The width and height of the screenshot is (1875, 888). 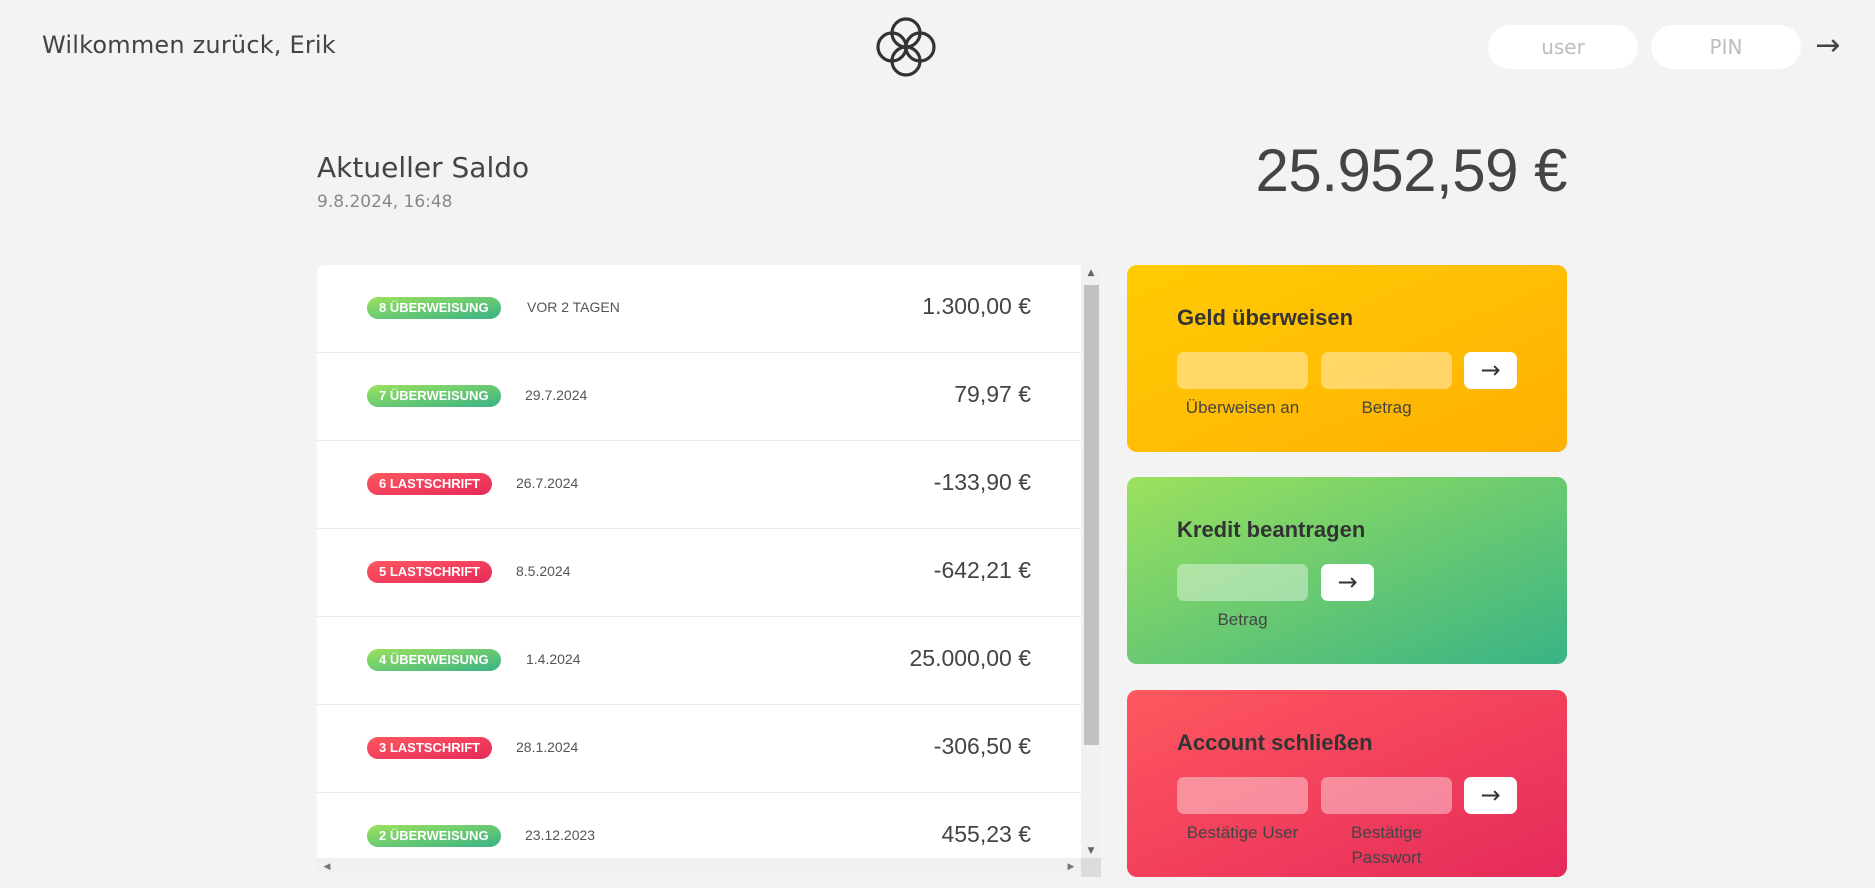 What do you see at coordinates (1242, 832) in the screenshot?
I see `close-user-label: Bestätige User` at bounding box center [1242, 832].